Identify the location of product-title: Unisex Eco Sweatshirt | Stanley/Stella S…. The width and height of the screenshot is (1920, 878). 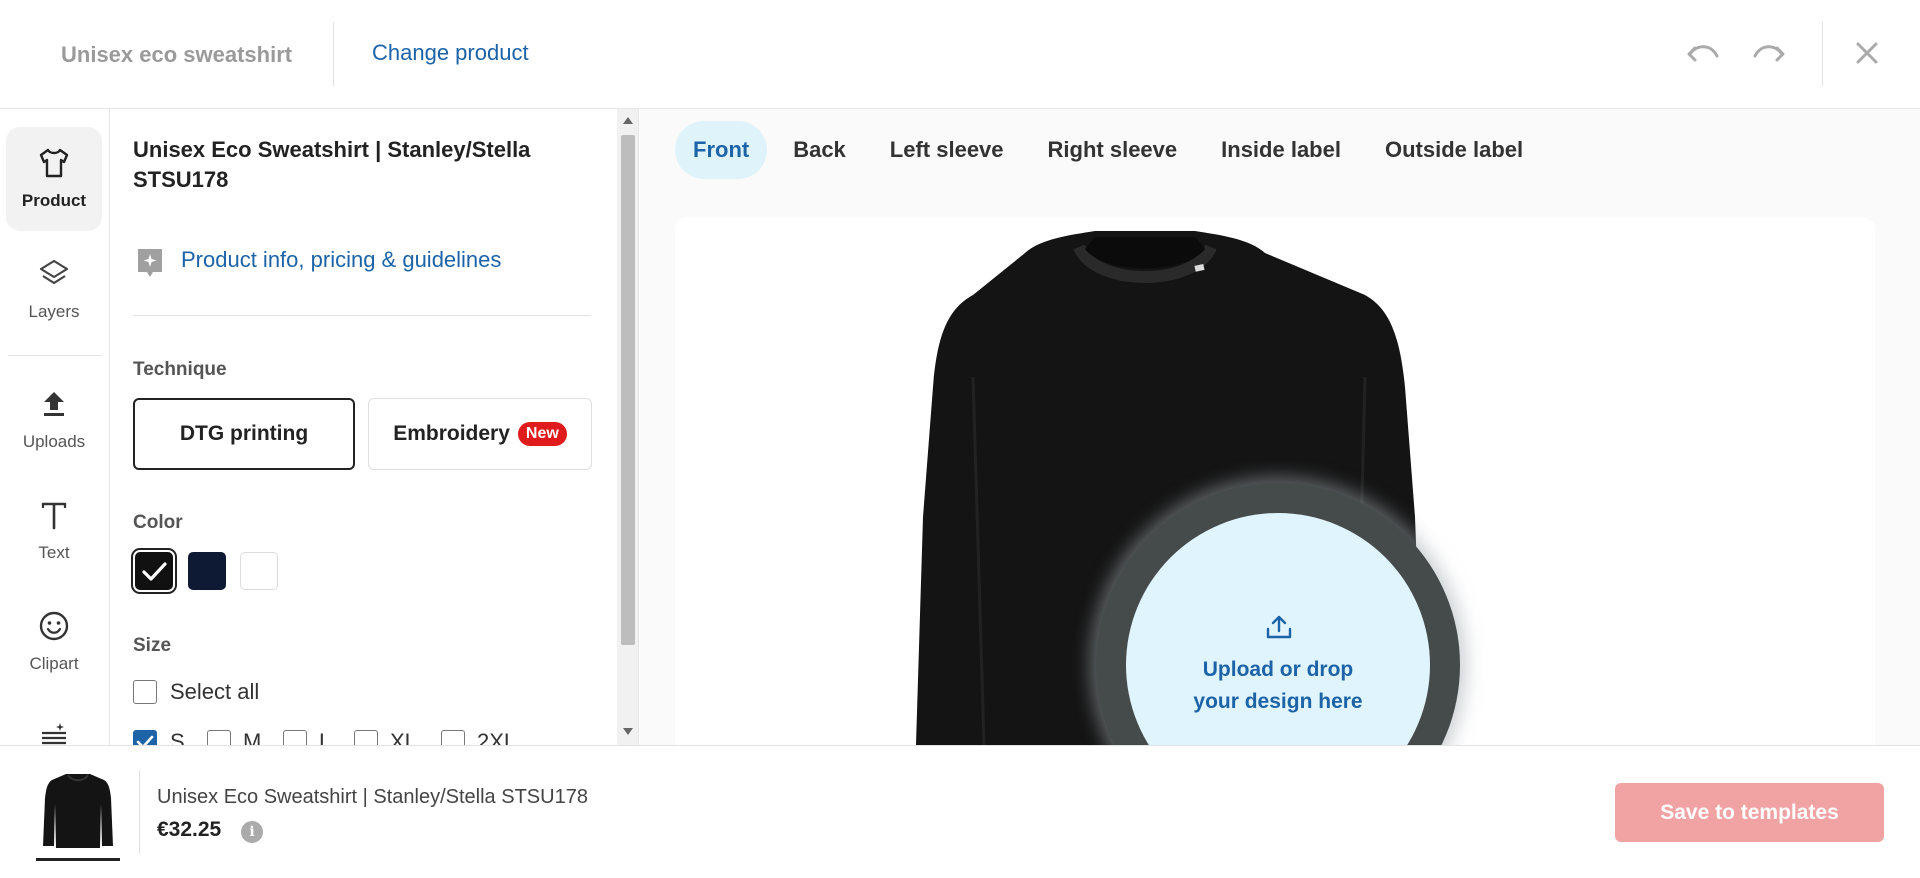
(332, 164).